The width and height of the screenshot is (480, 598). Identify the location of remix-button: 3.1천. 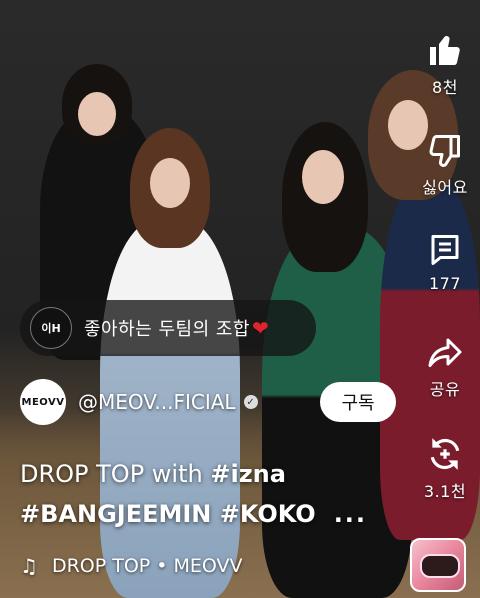
(445, 468).